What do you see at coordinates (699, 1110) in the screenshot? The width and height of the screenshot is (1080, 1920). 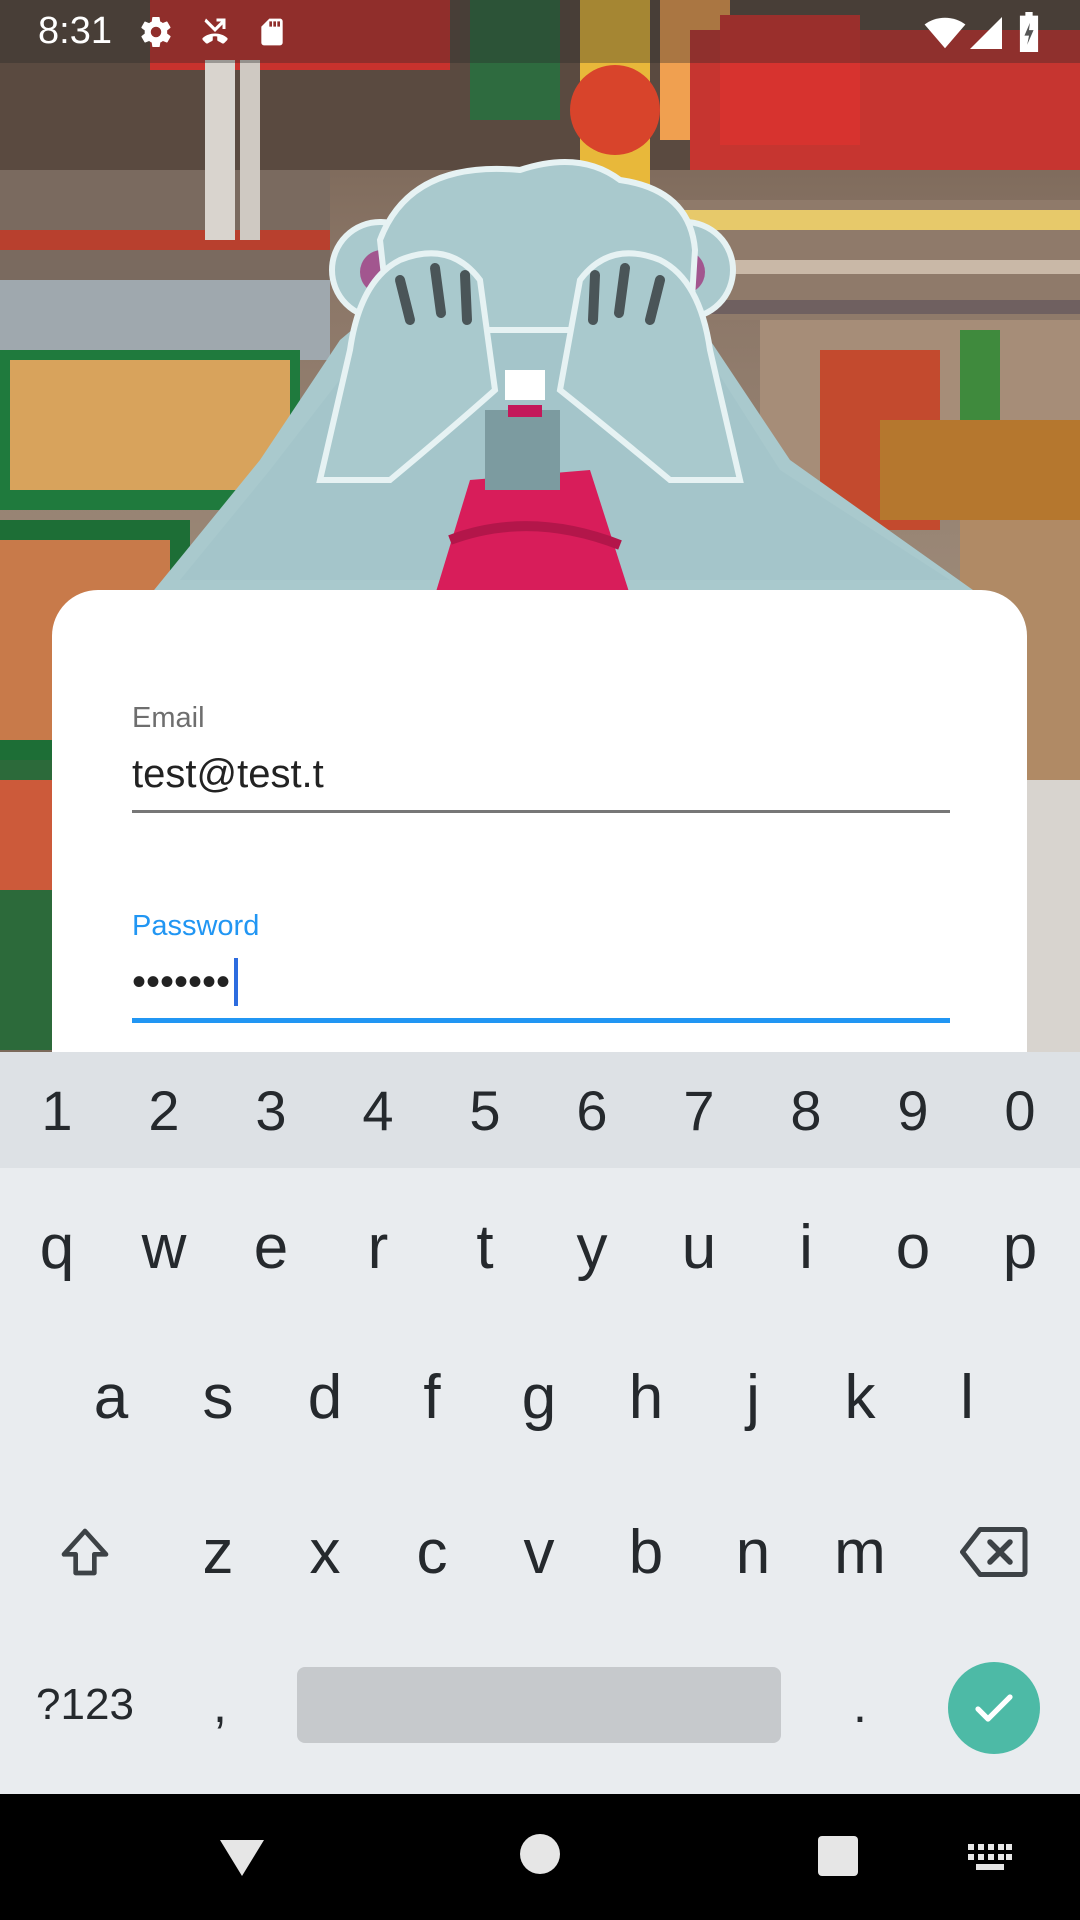 I see `key-7: 7` at bounding box center [699, 1110].